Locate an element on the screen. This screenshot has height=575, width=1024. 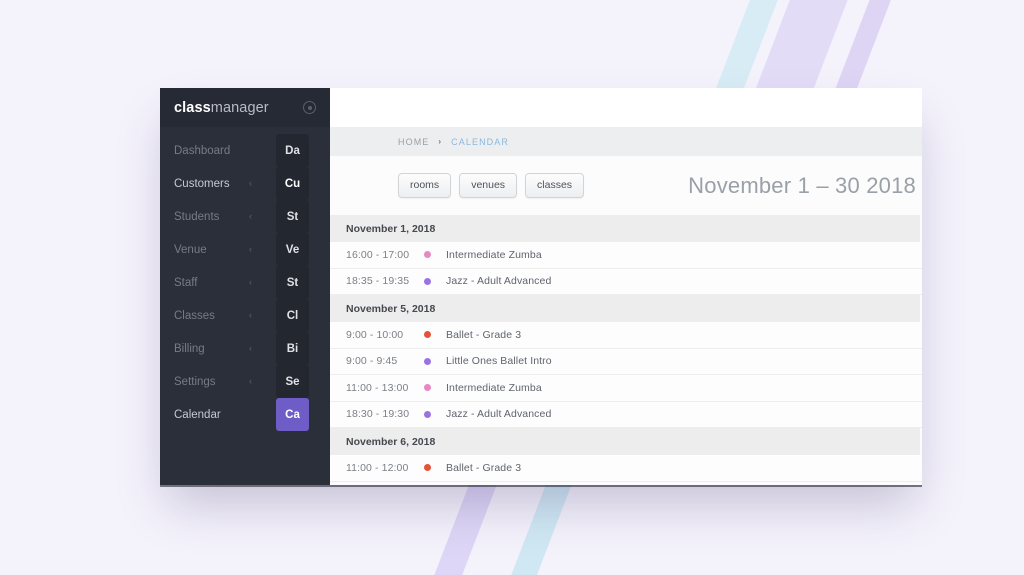
sidebar-item-calendar: Calendar Ca is located at coordinates (245, 414).